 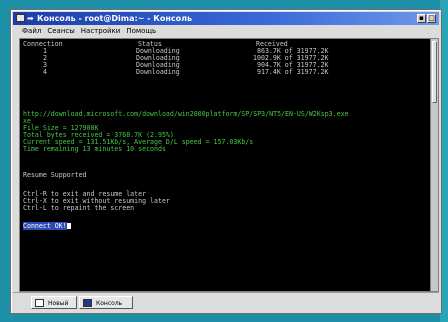 I want to click on new-document-icon, so click(x=39, y=303).